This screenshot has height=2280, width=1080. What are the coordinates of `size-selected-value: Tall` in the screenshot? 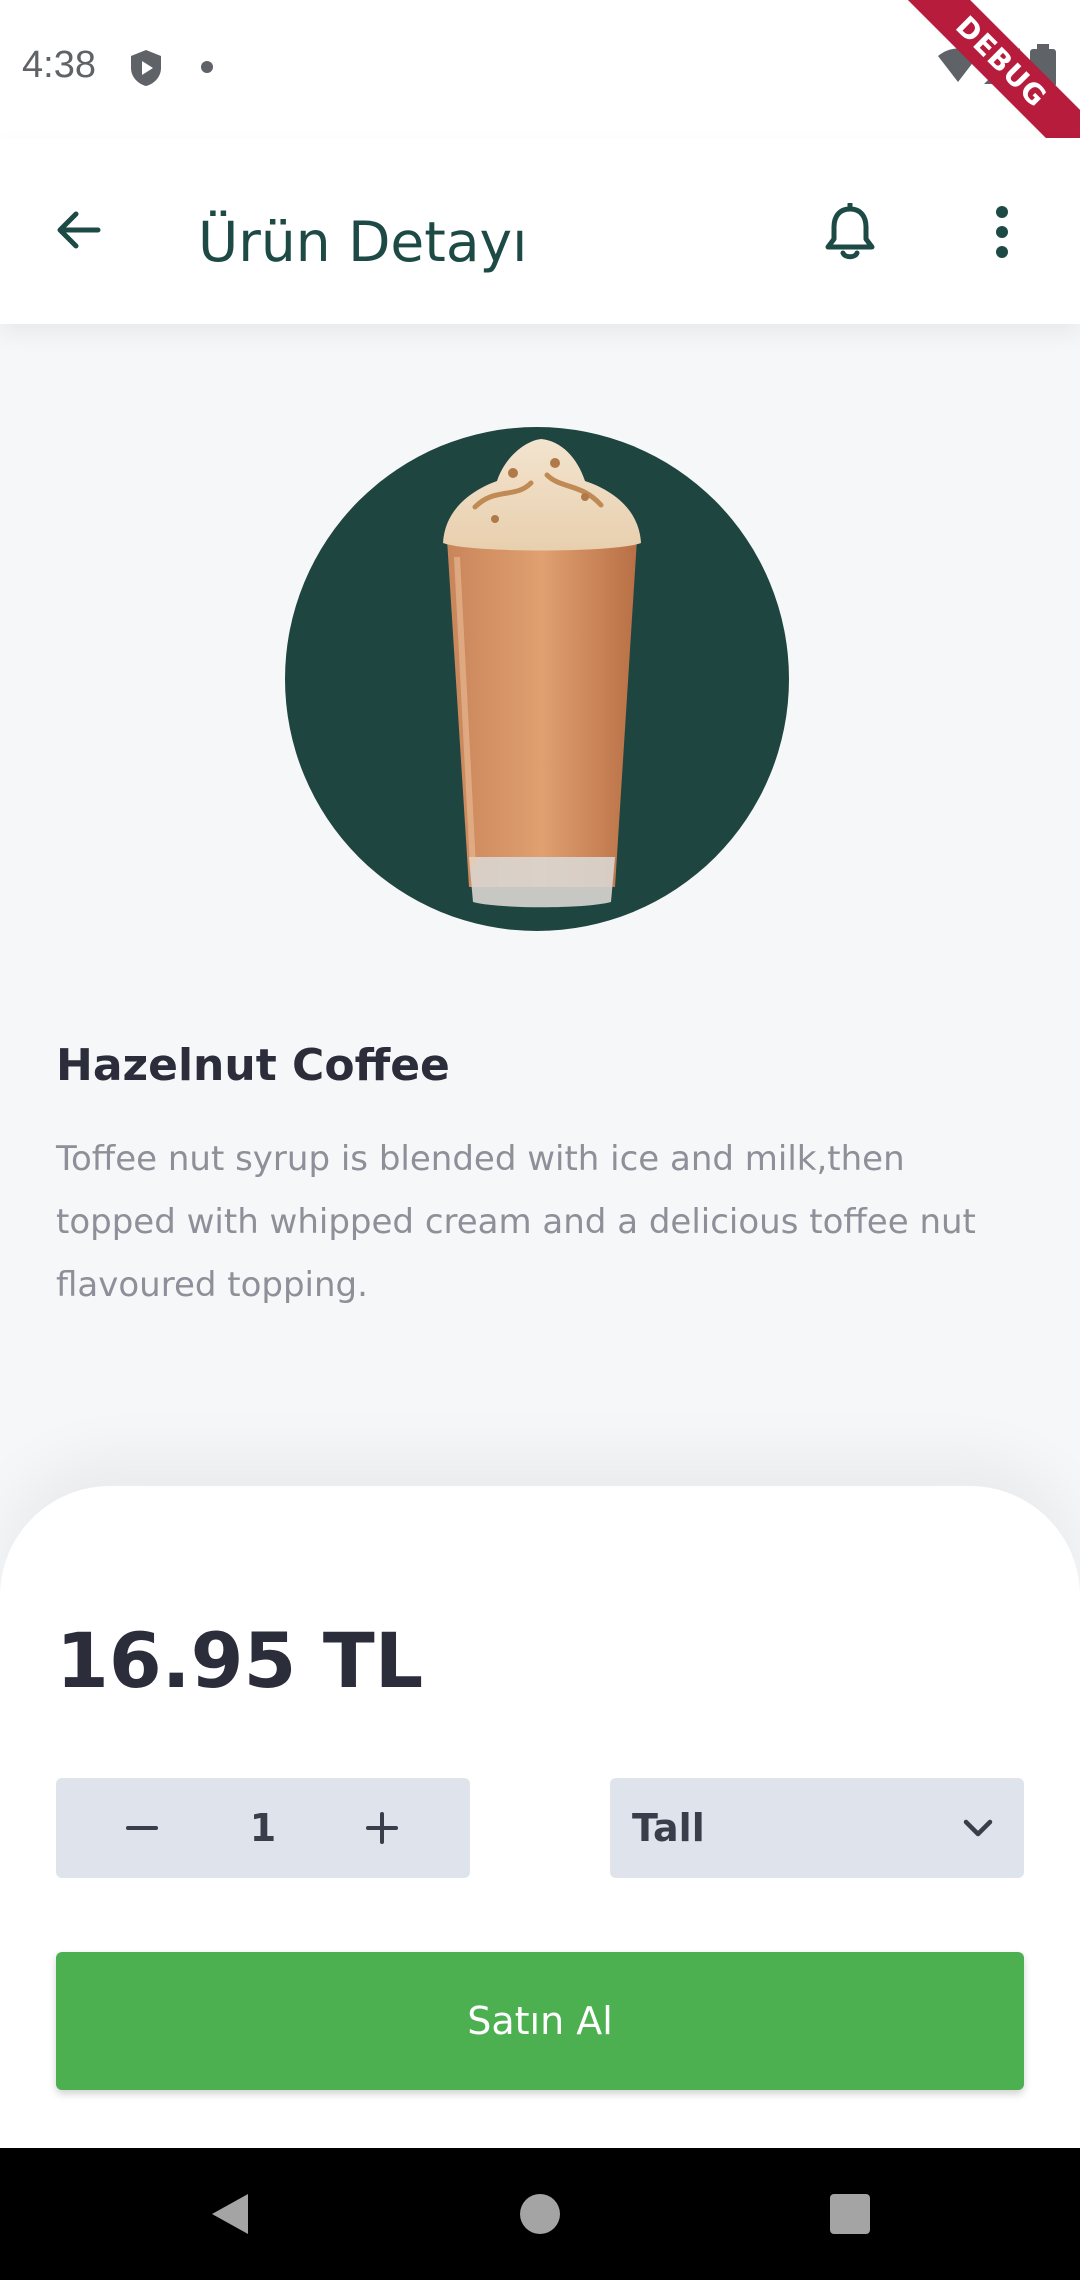 It's located at (668, 1828).